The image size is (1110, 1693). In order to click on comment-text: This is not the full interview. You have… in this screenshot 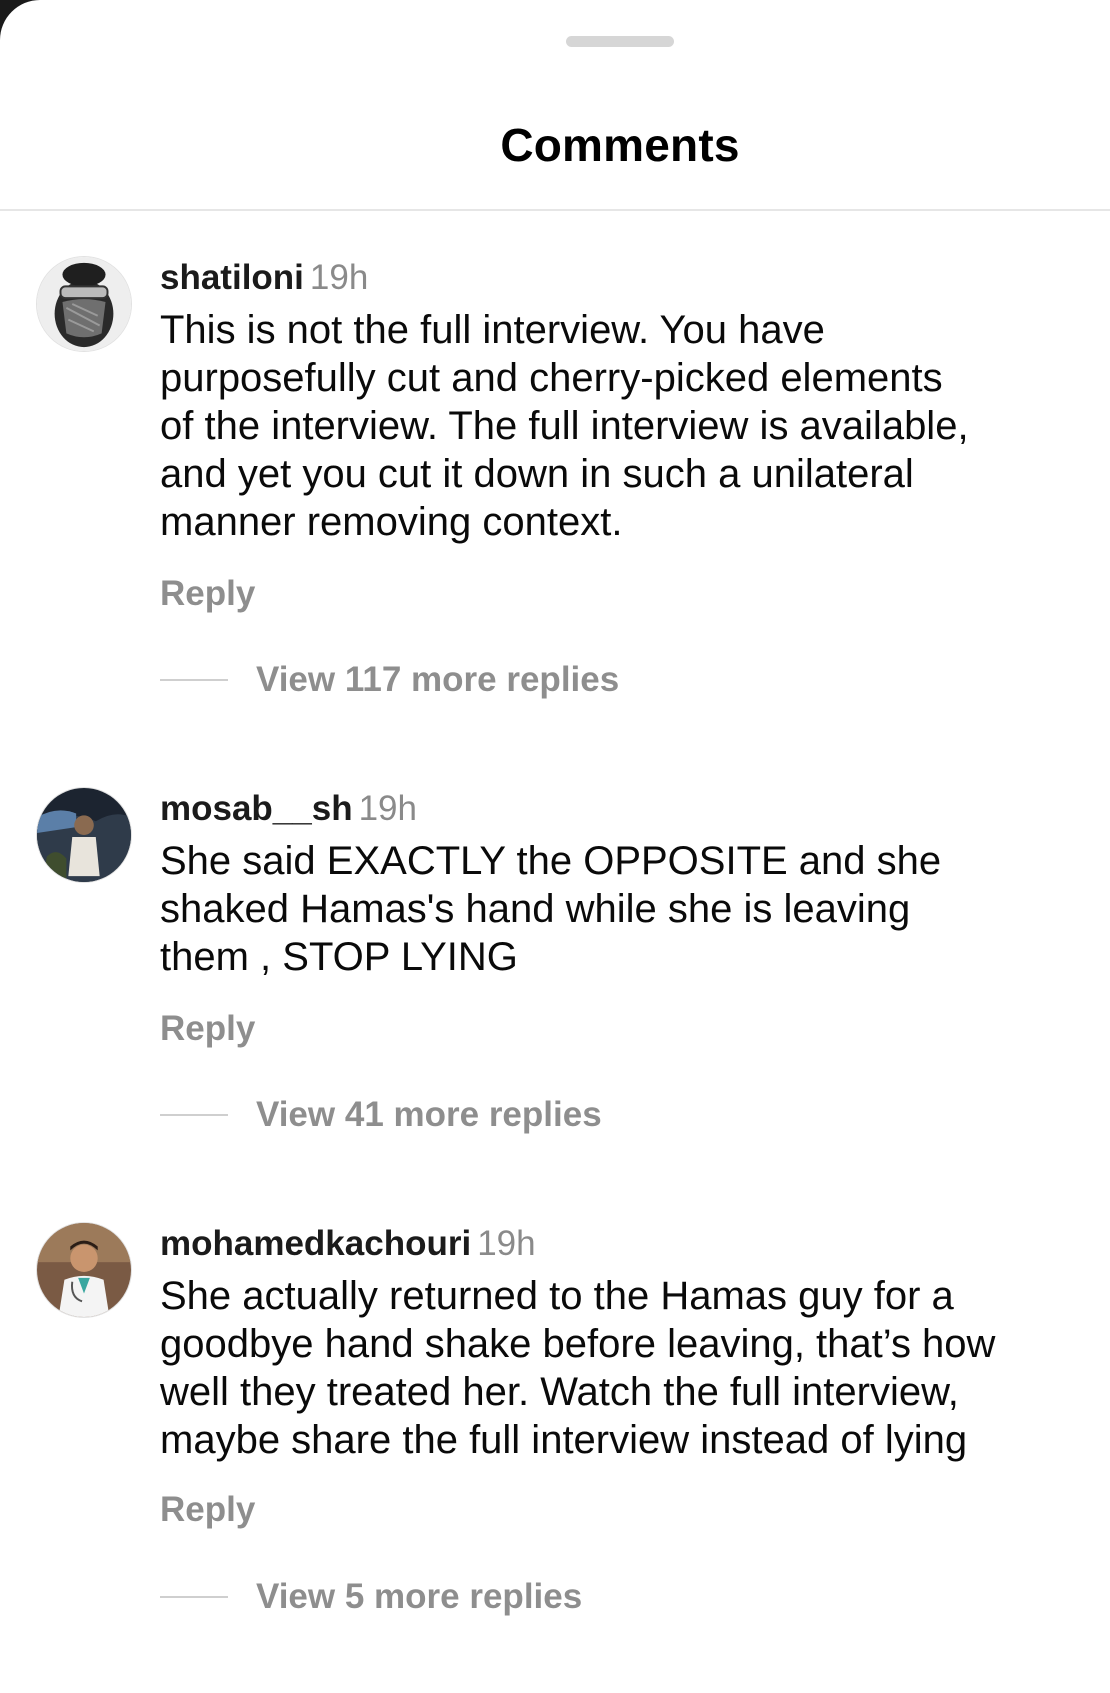, I will do `click(630, 426)`.